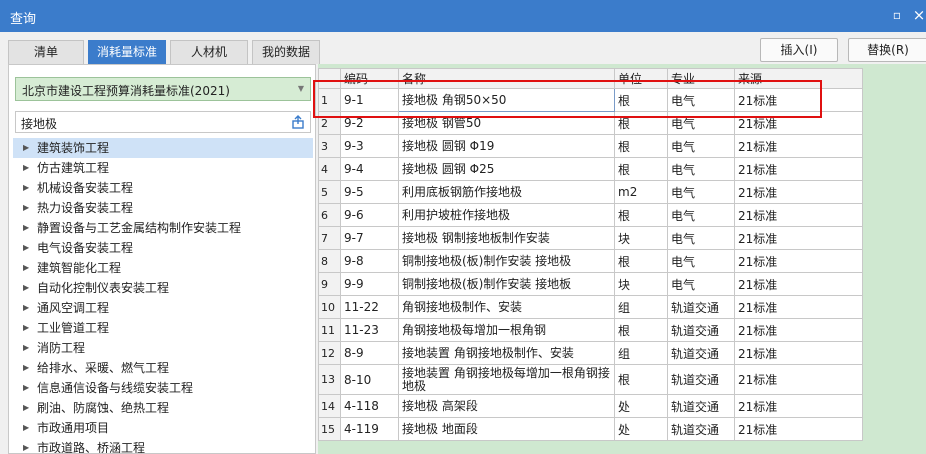 The image size is (926, 454). I want to click on code-cell: 9-7, so click(369, 238).